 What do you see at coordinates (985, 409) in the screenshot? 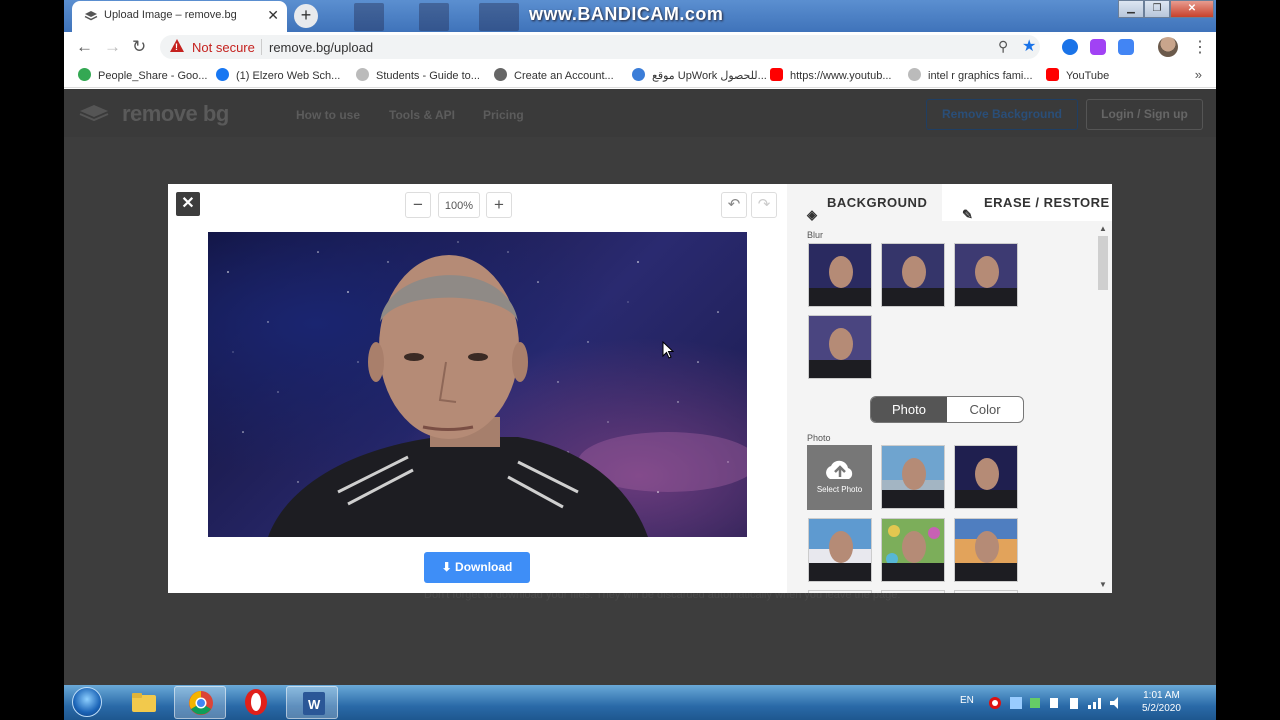
I see `toggle-color: Color` at bounding box center [985, 409].